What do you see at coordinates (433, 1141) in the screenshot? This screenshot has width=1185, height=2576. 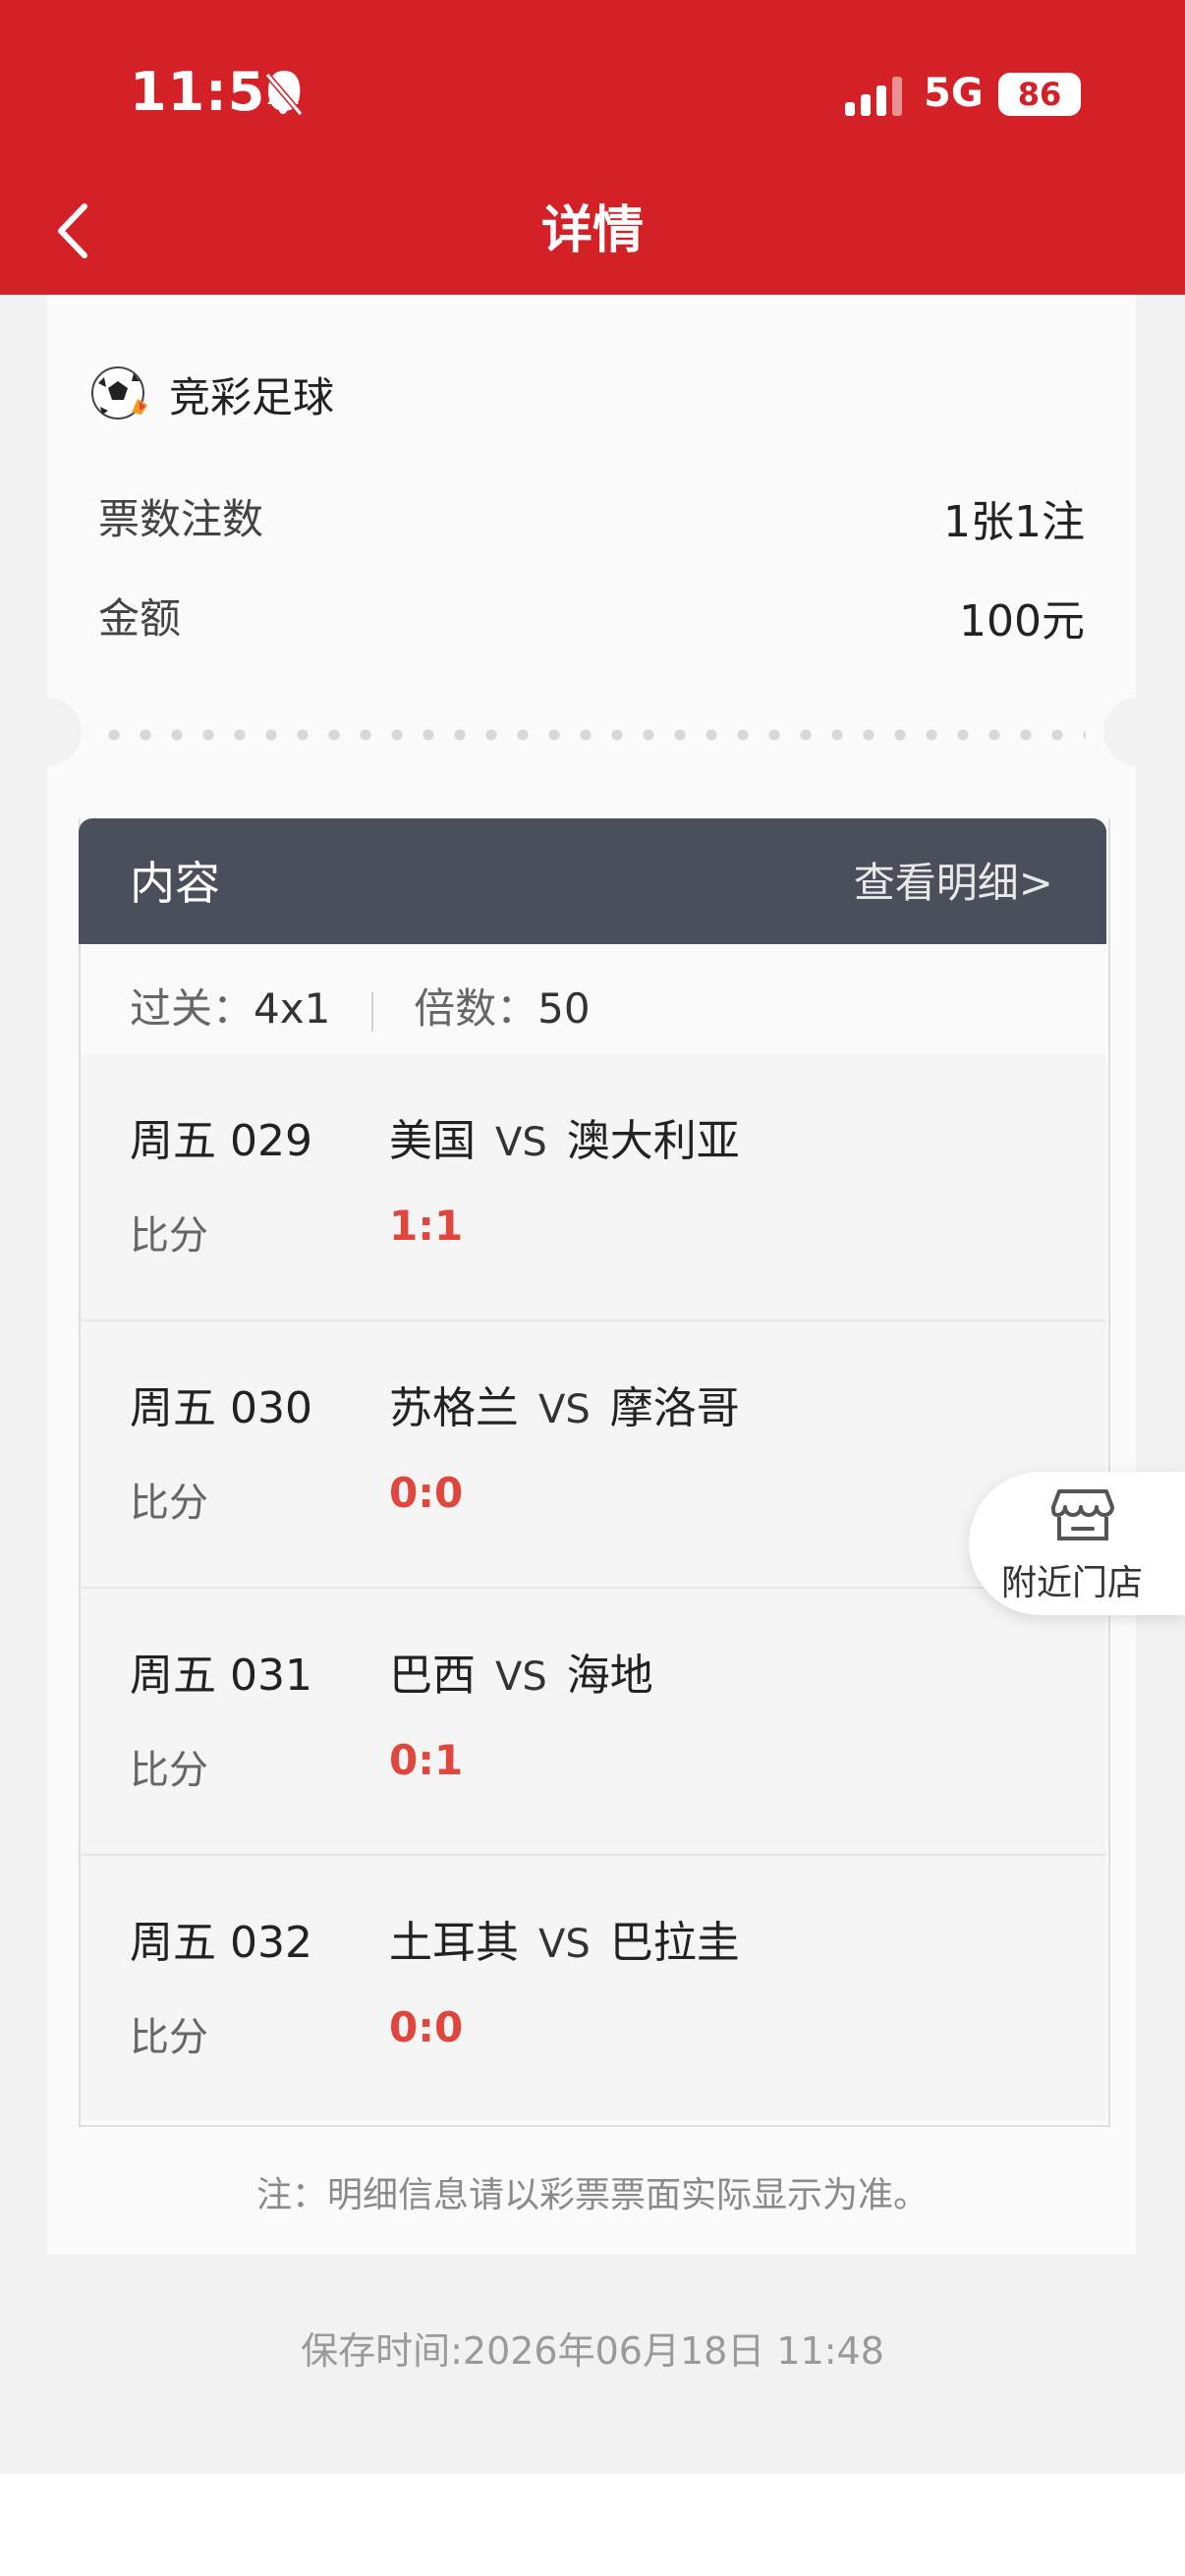 I see `home-team: 美国` at bounding box center [433, 1141].